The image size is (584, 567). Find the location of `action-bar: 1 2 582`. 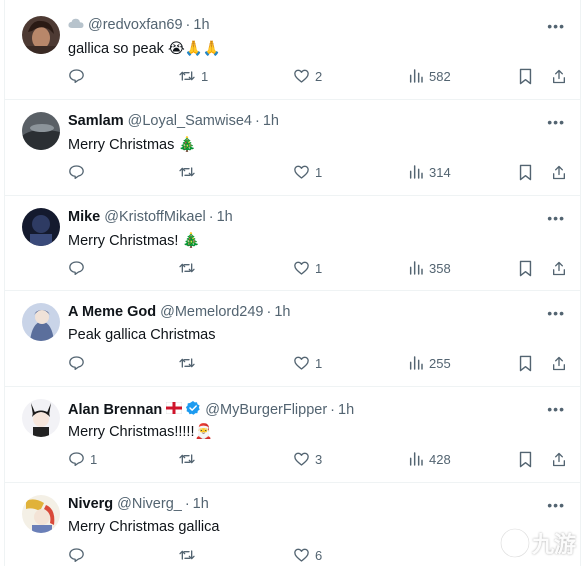

action-bar: 1 2 582 is located at coordinates (317, 78).